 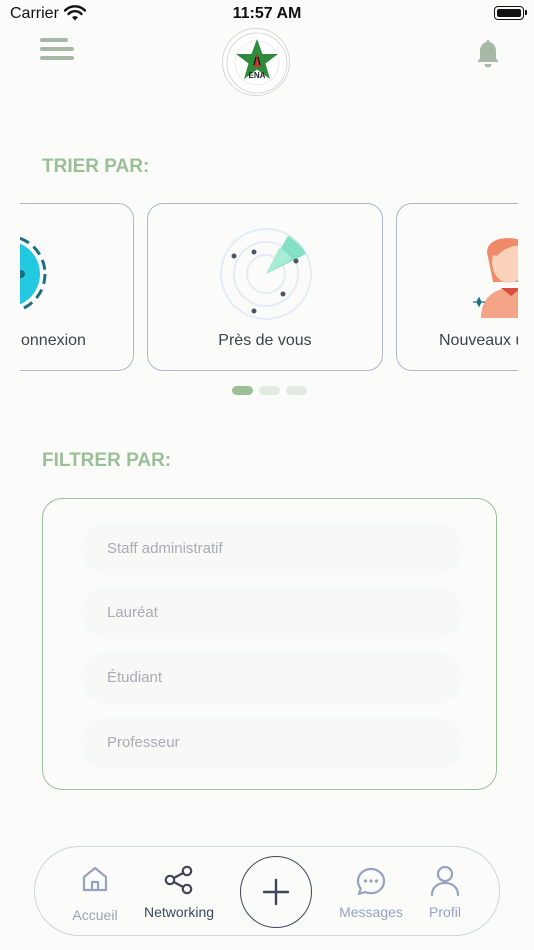 I want to click on add-button, so click(x=276, y=892).